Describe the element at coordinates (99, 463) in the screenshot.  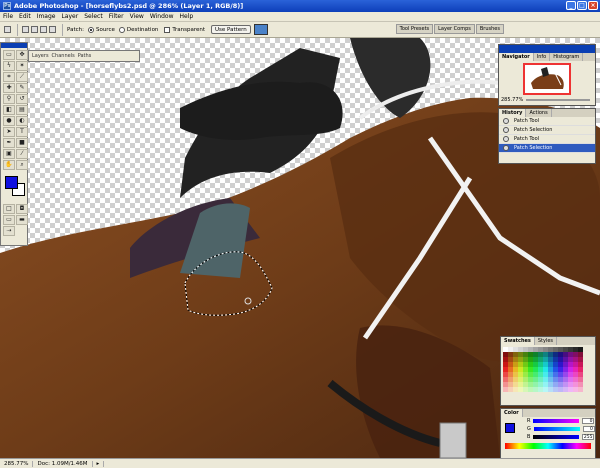
I see `status-arrow-icon: ▸` at that location.